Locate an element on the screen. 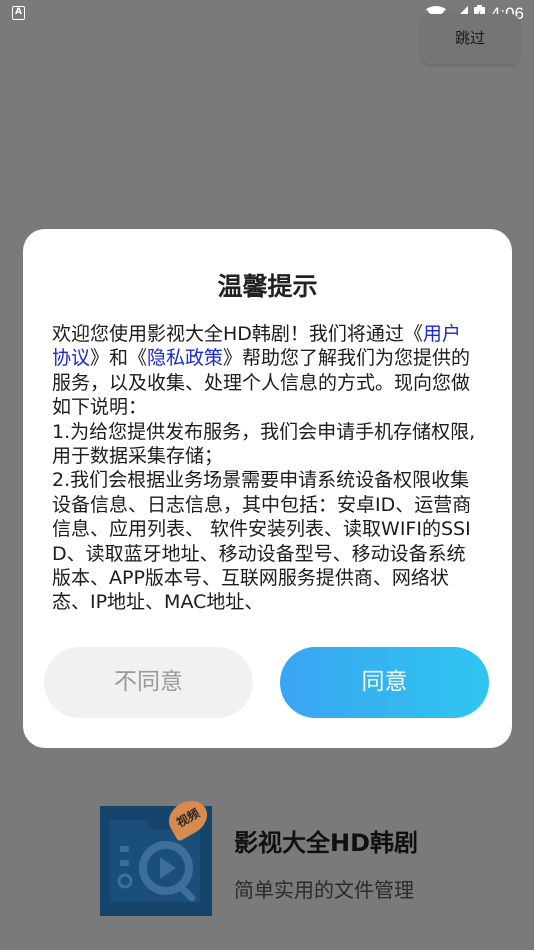 This screenshot has width=534, height=950. app-name: 影视大全HD韩剧 is located at coordinates (326, 843).